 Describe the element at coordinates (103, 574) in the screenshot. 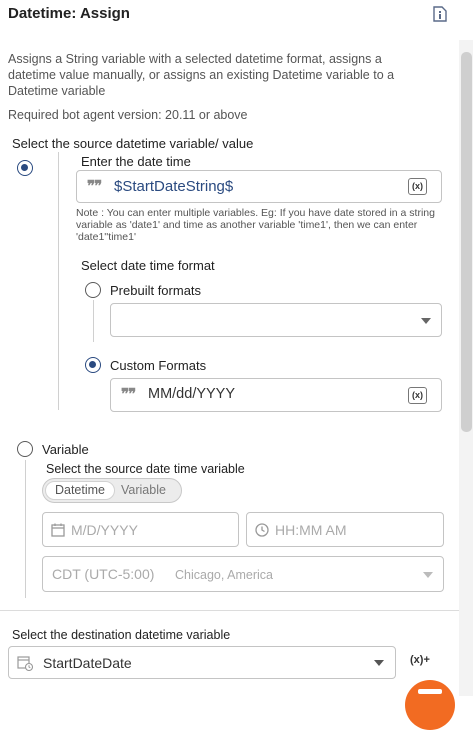

I see `timezone-value: CDT (UTC-5:00)` at that location.